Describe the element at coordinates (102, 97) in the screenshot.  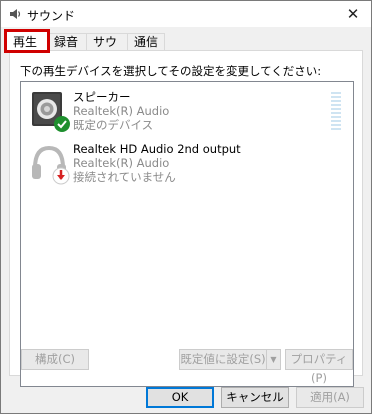
I see `device-name: スピーカー` at that location.